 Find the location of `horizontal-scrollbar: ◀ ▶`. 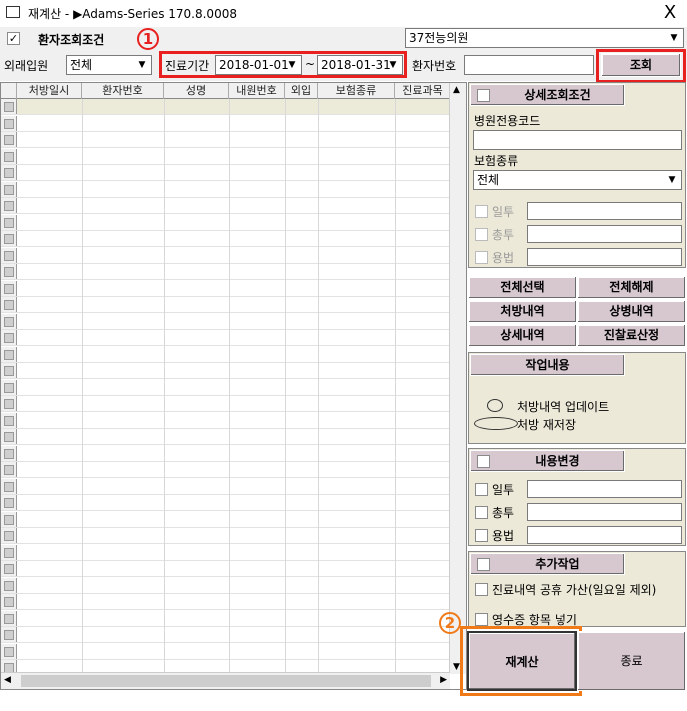

horizontal-scrollbar: ◀ ▶ is located at coordinates (225, 680).